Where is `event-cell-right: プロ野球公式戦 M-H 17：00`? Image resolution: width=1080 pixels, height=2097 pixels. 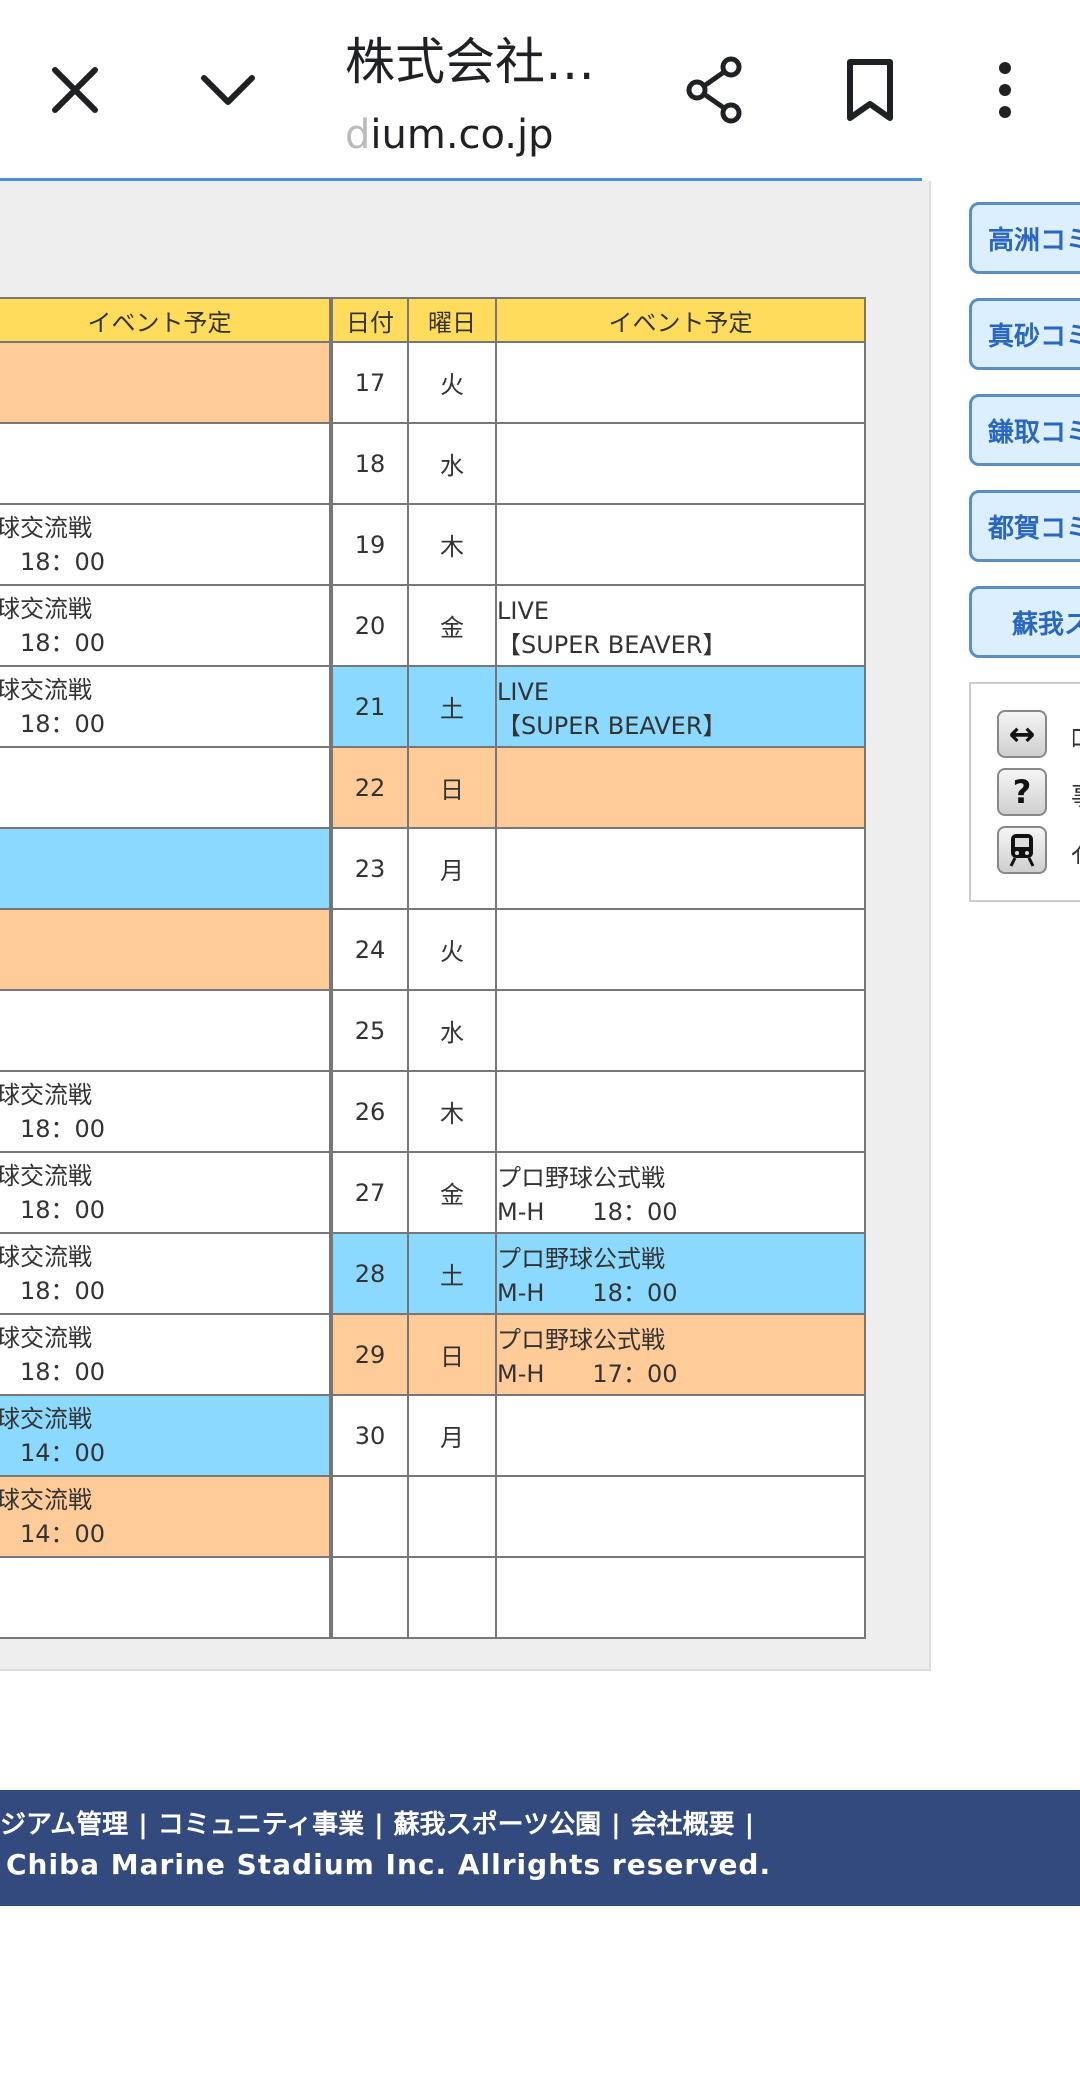
event-cell-right: プロ野球公式戦 M-H 17：00 is located at coordinates (681, 1355).